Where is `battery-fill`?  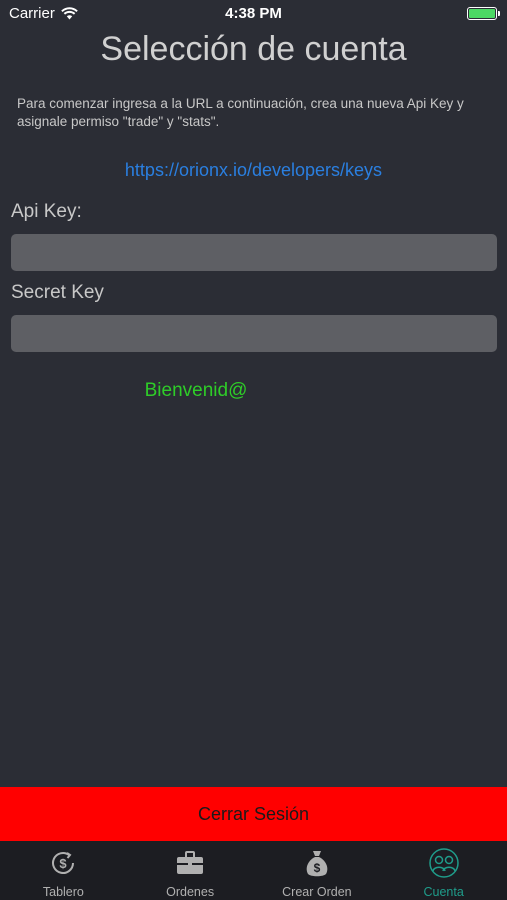 battery-fill is located at coordinates (482, 13).